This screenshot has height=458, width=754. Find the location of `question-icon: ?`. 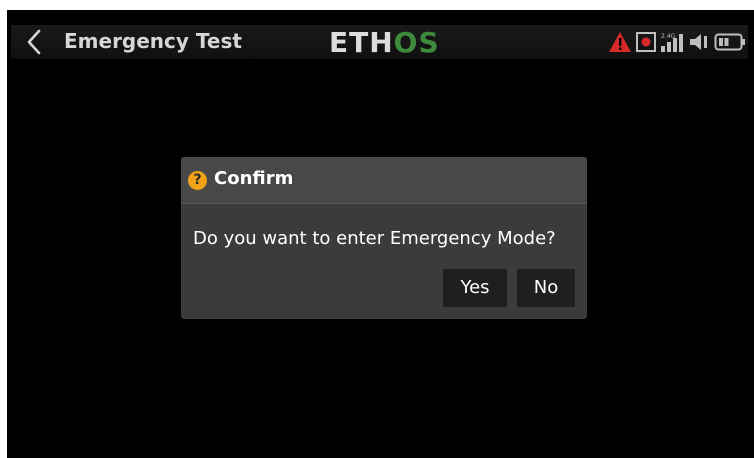

question-icon: ? is located at coordinates (197, 180).